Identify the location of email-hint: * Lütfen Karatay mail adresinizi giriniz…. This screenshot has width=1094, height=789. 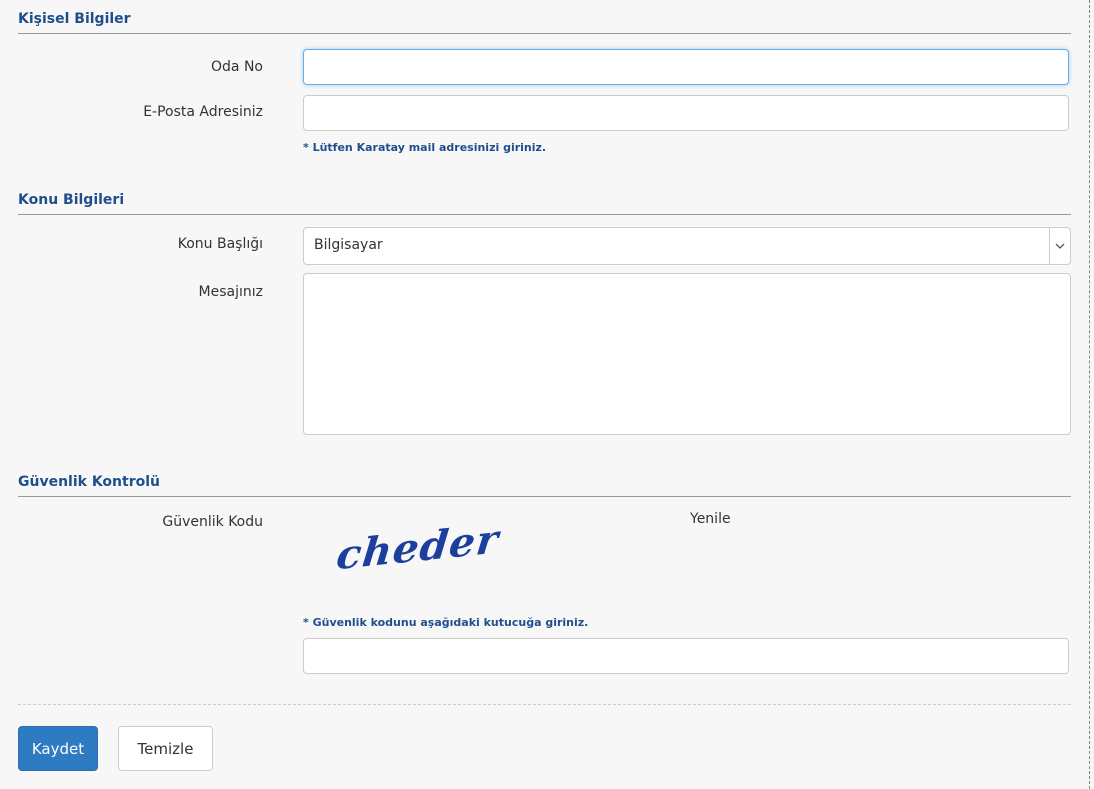
(425, 147).